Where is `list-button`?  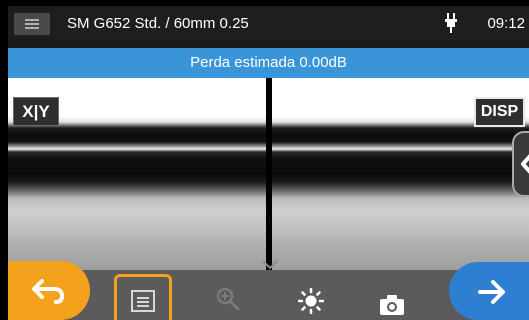
list-button is located at coordinates (143, 297).